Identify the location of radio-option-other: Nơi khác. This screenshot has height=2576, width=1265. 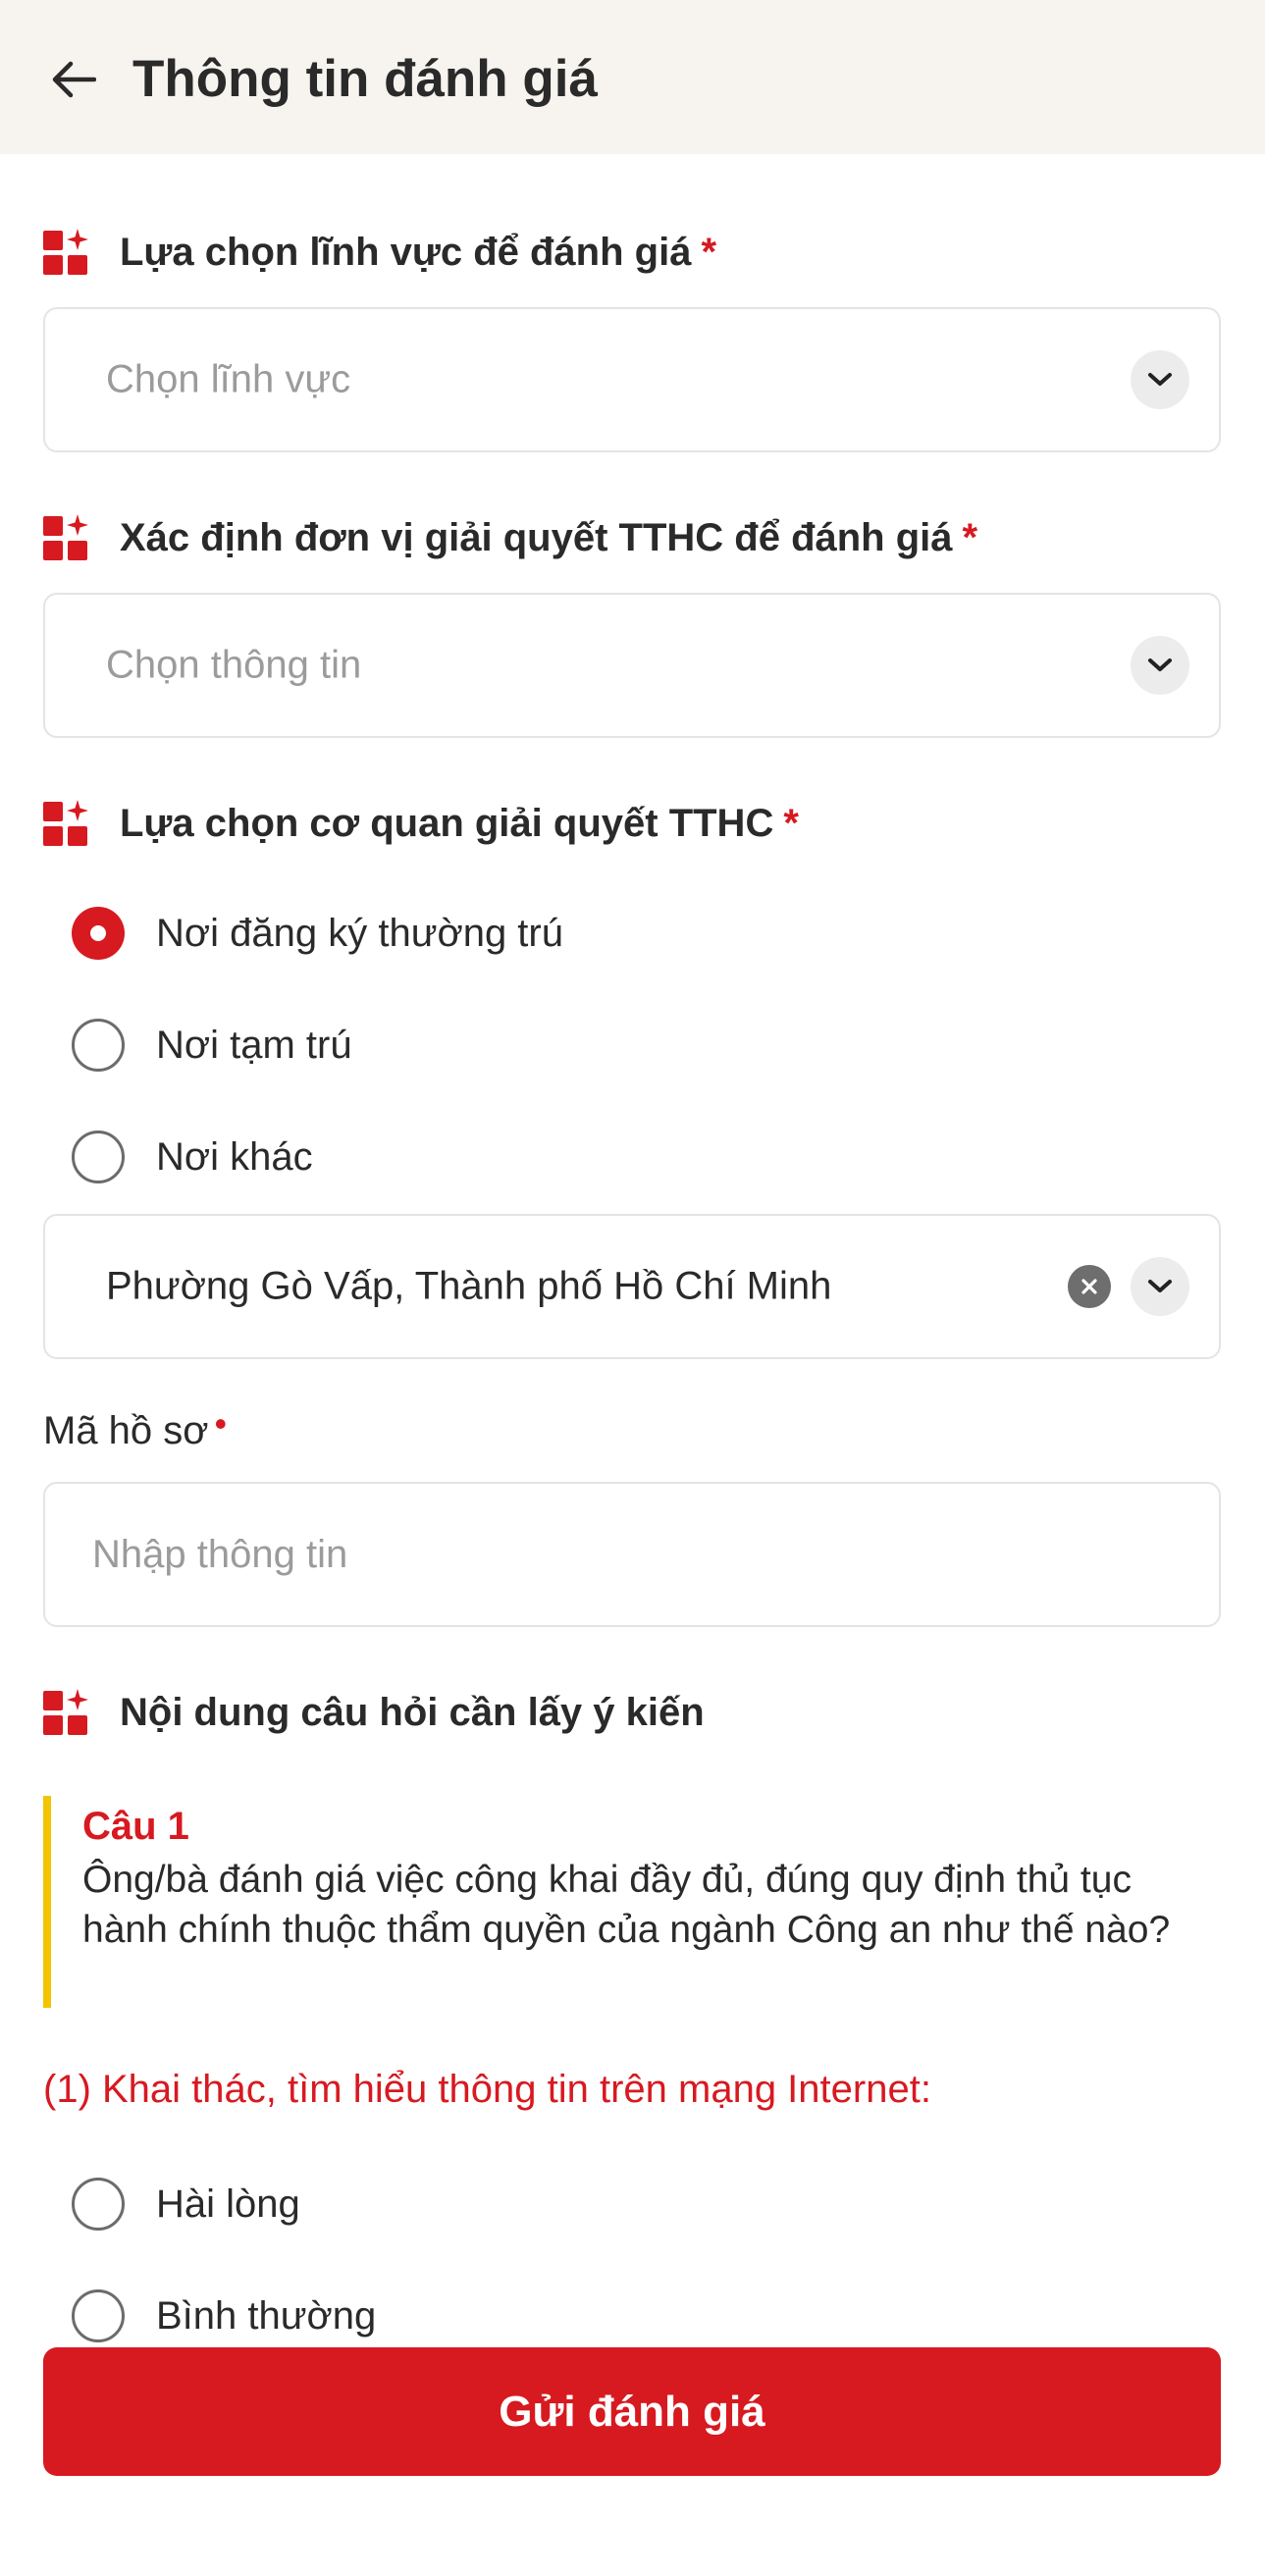
(192, 1157).